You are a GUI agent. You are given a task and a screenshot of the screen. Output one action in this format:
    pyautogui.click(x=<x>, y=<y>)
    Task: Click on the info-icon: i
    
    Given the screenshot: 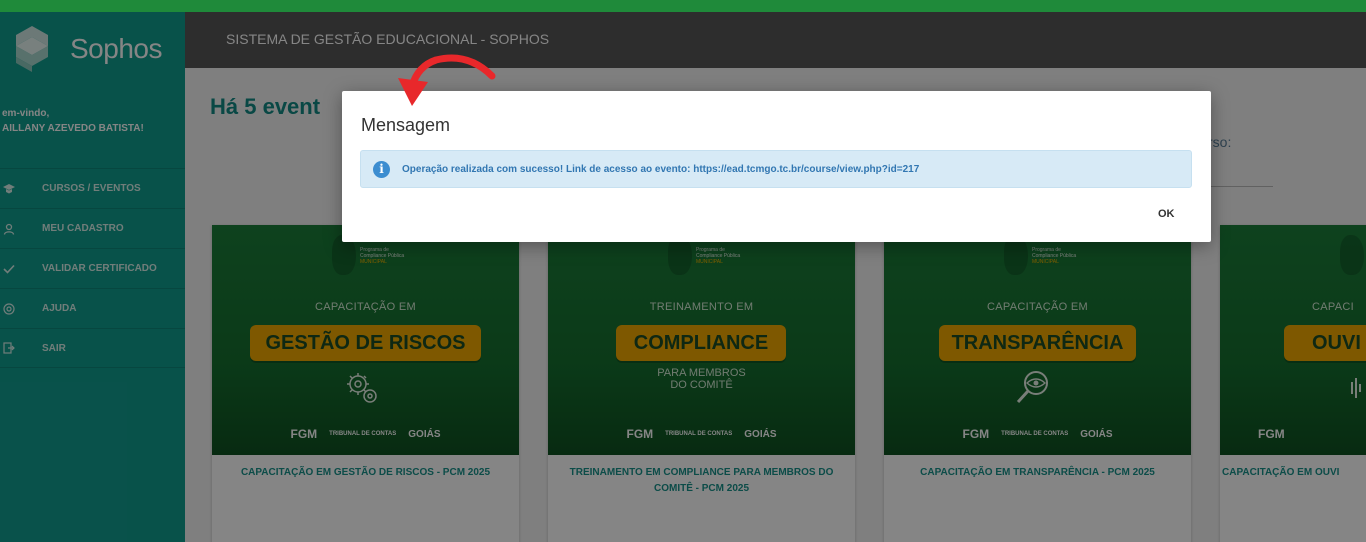 What is the action you would take?
    pyautogui.click(x=381, y=169)
    